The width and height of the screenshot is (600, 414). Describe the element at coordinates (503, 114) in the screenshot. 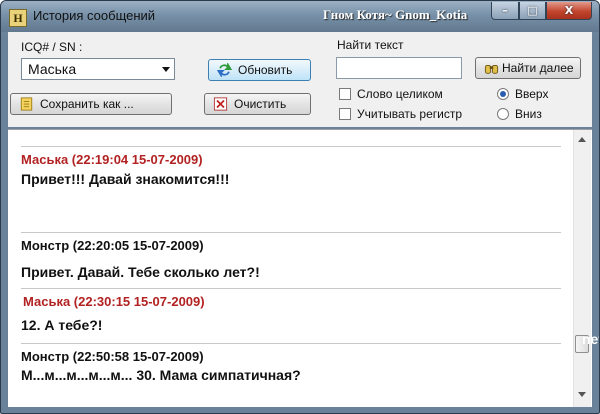

I see `direction-down-radio` at that location.